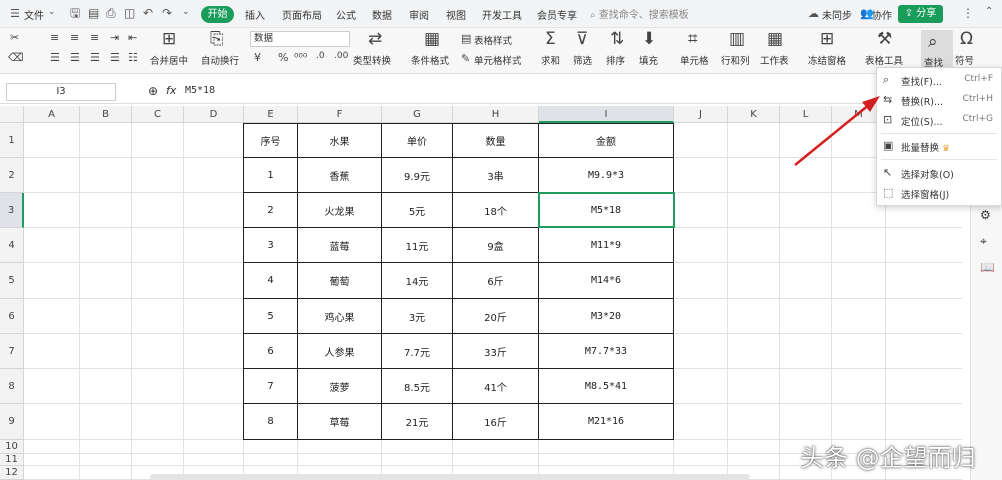  What do you see at coordinates (701, 114) in the screenshot?
I see `column-header-j: J` at bounding box center [701, 114].